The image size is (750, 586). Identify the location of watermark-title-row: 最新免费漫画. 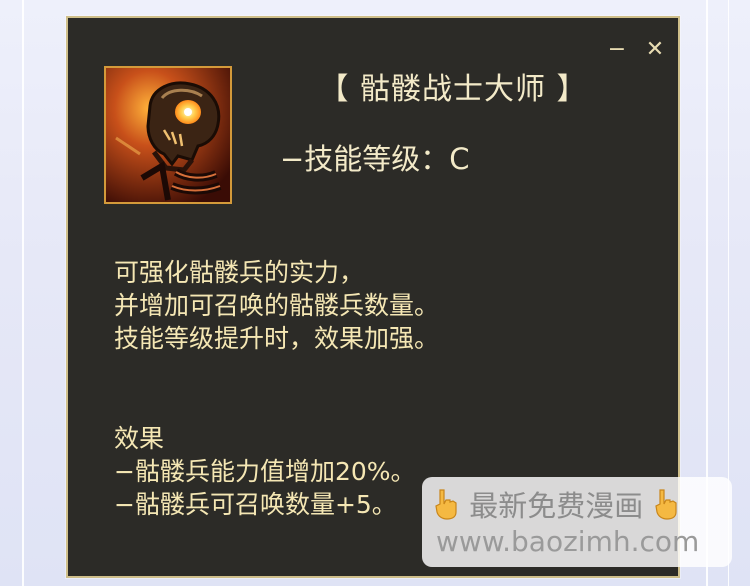
(556, 504).